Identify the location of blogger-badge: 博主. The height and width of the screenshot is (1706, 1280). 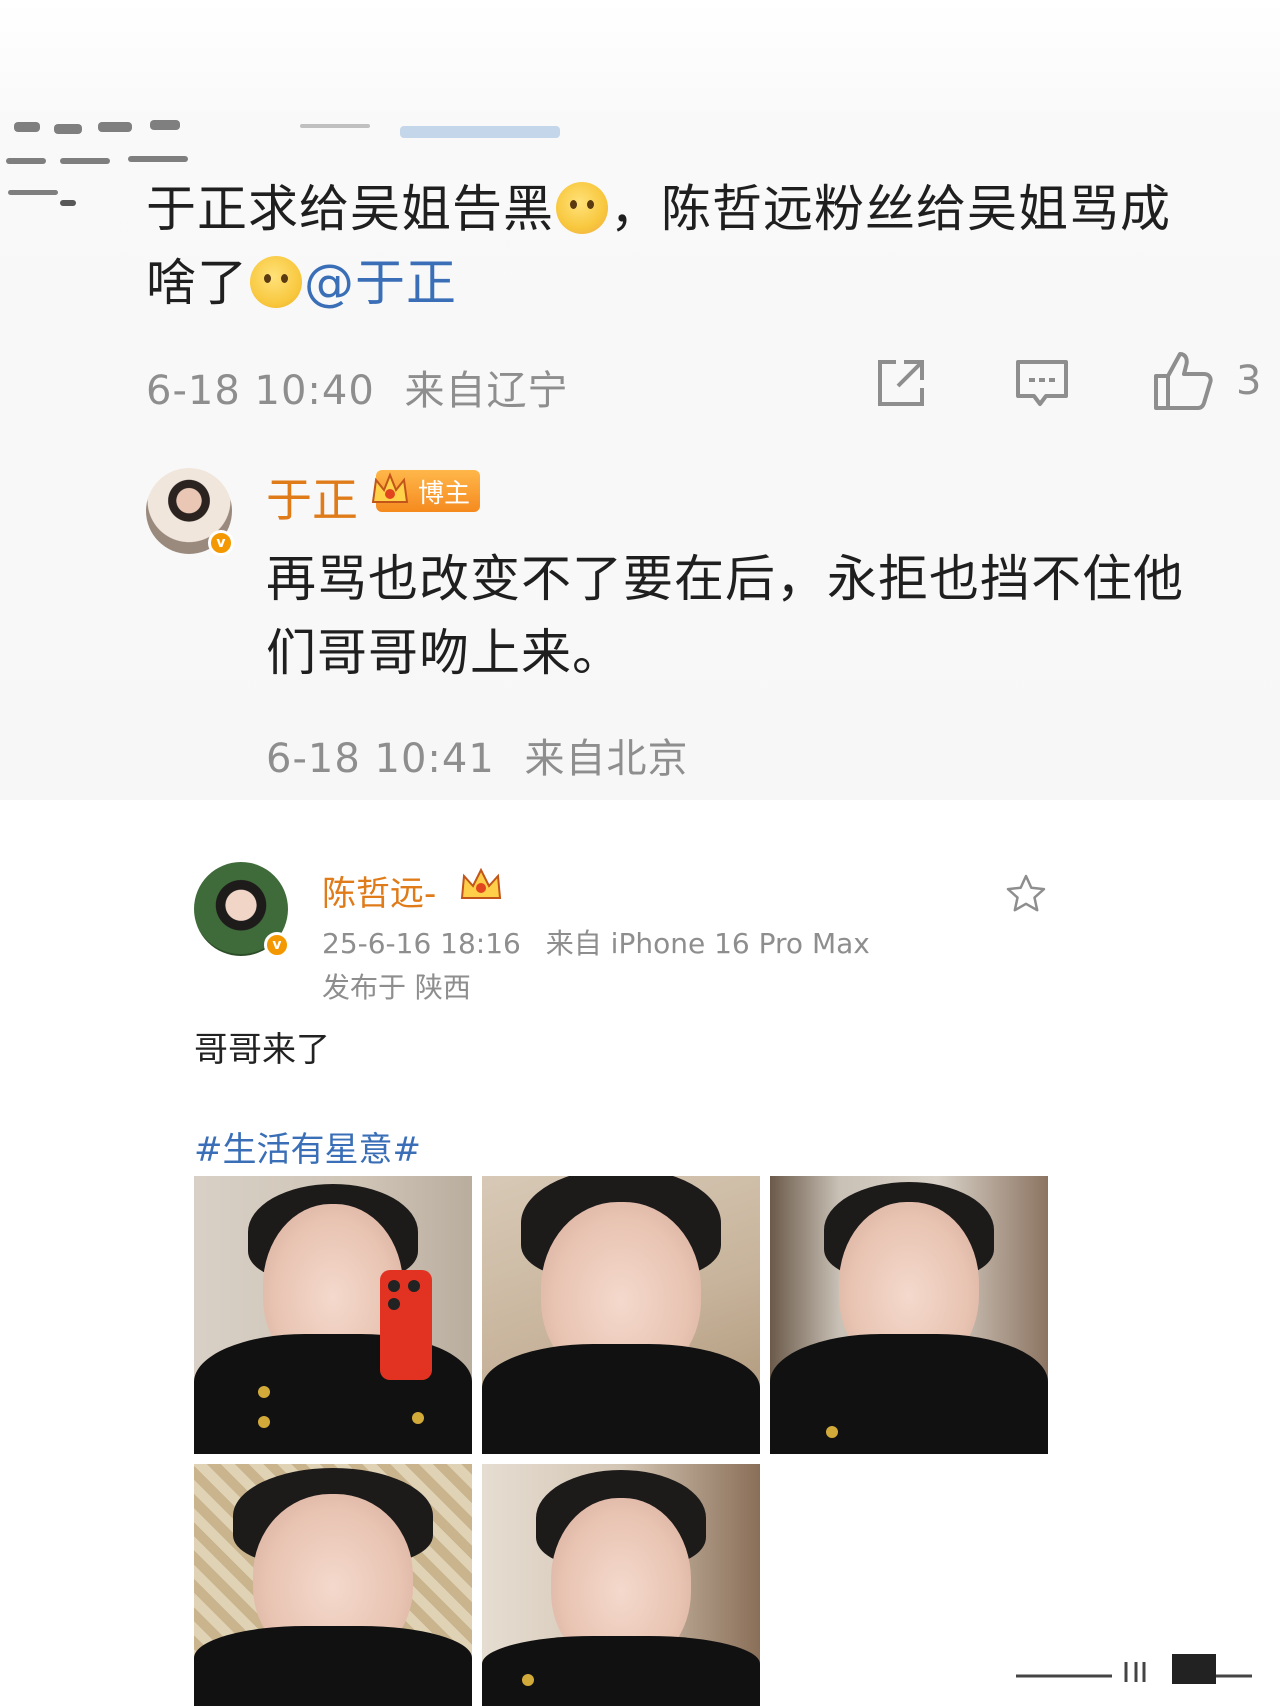
(425, 491).